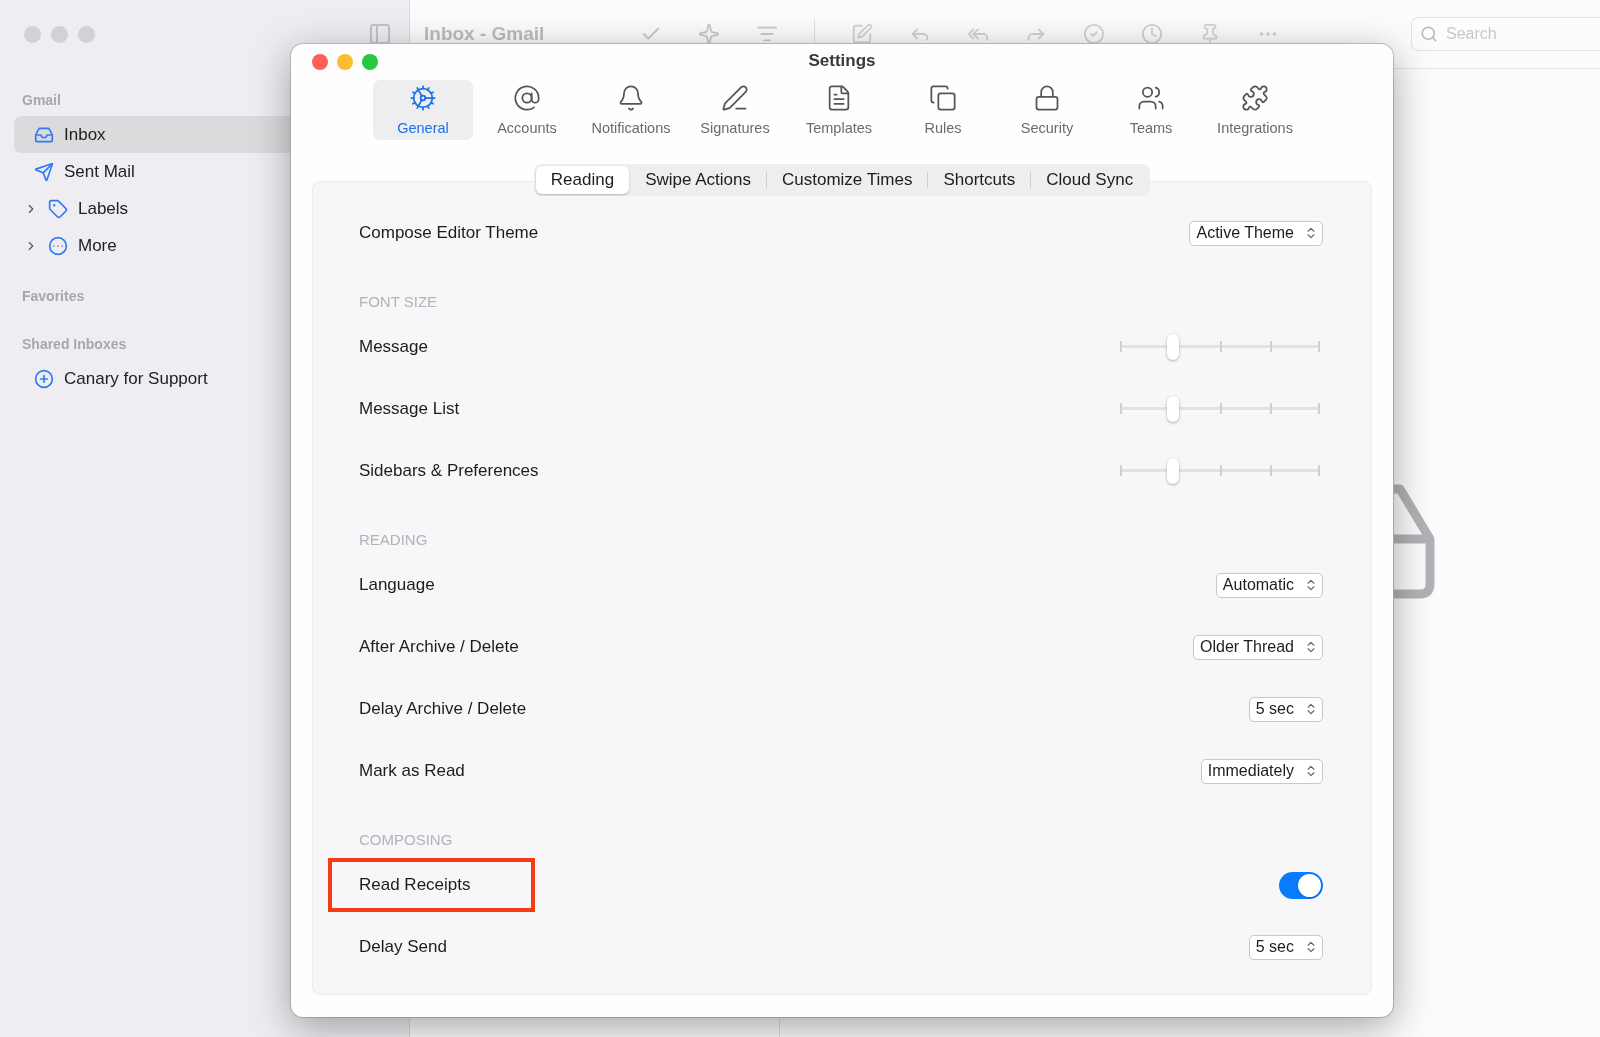 Image resolution: width=1600 pixels, height=1037 pixels. I want to click on select-field: Automatic, so click(1269, 585).